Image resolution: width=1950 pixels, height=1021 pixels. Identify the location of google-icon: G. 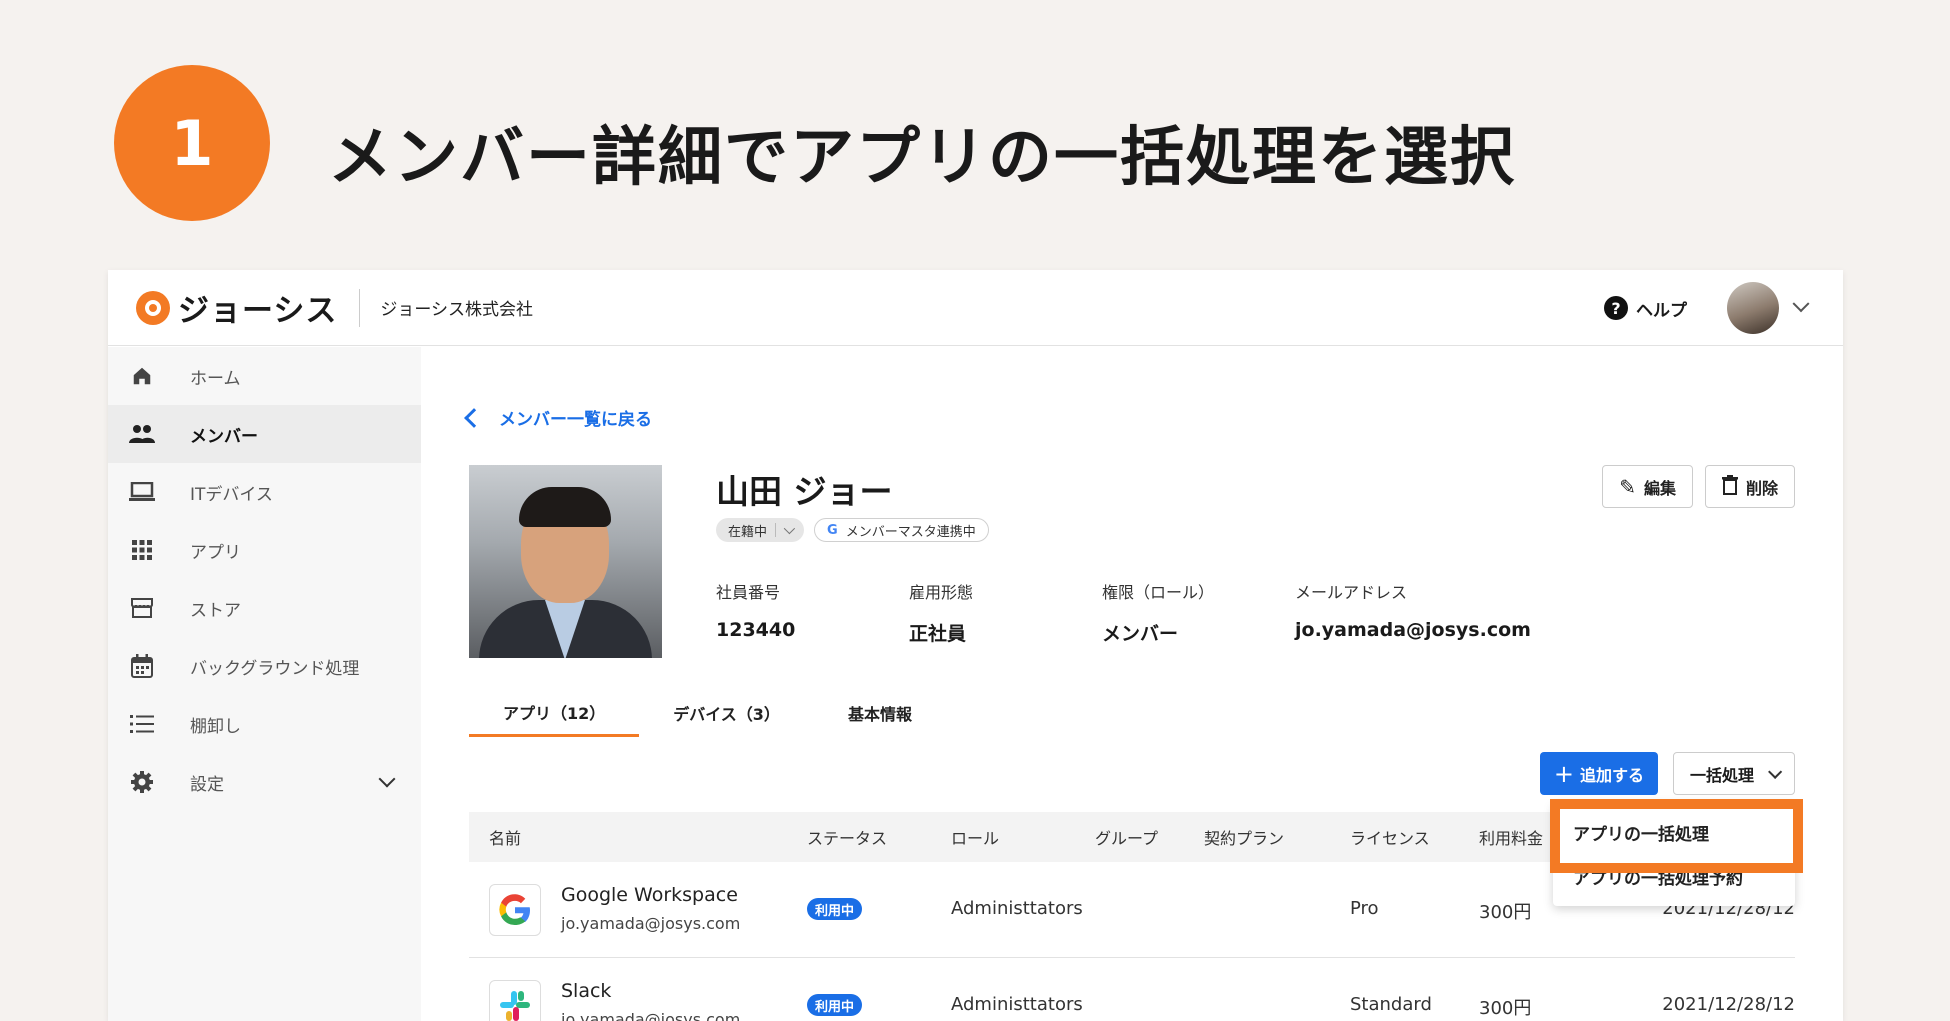
(832, 530).